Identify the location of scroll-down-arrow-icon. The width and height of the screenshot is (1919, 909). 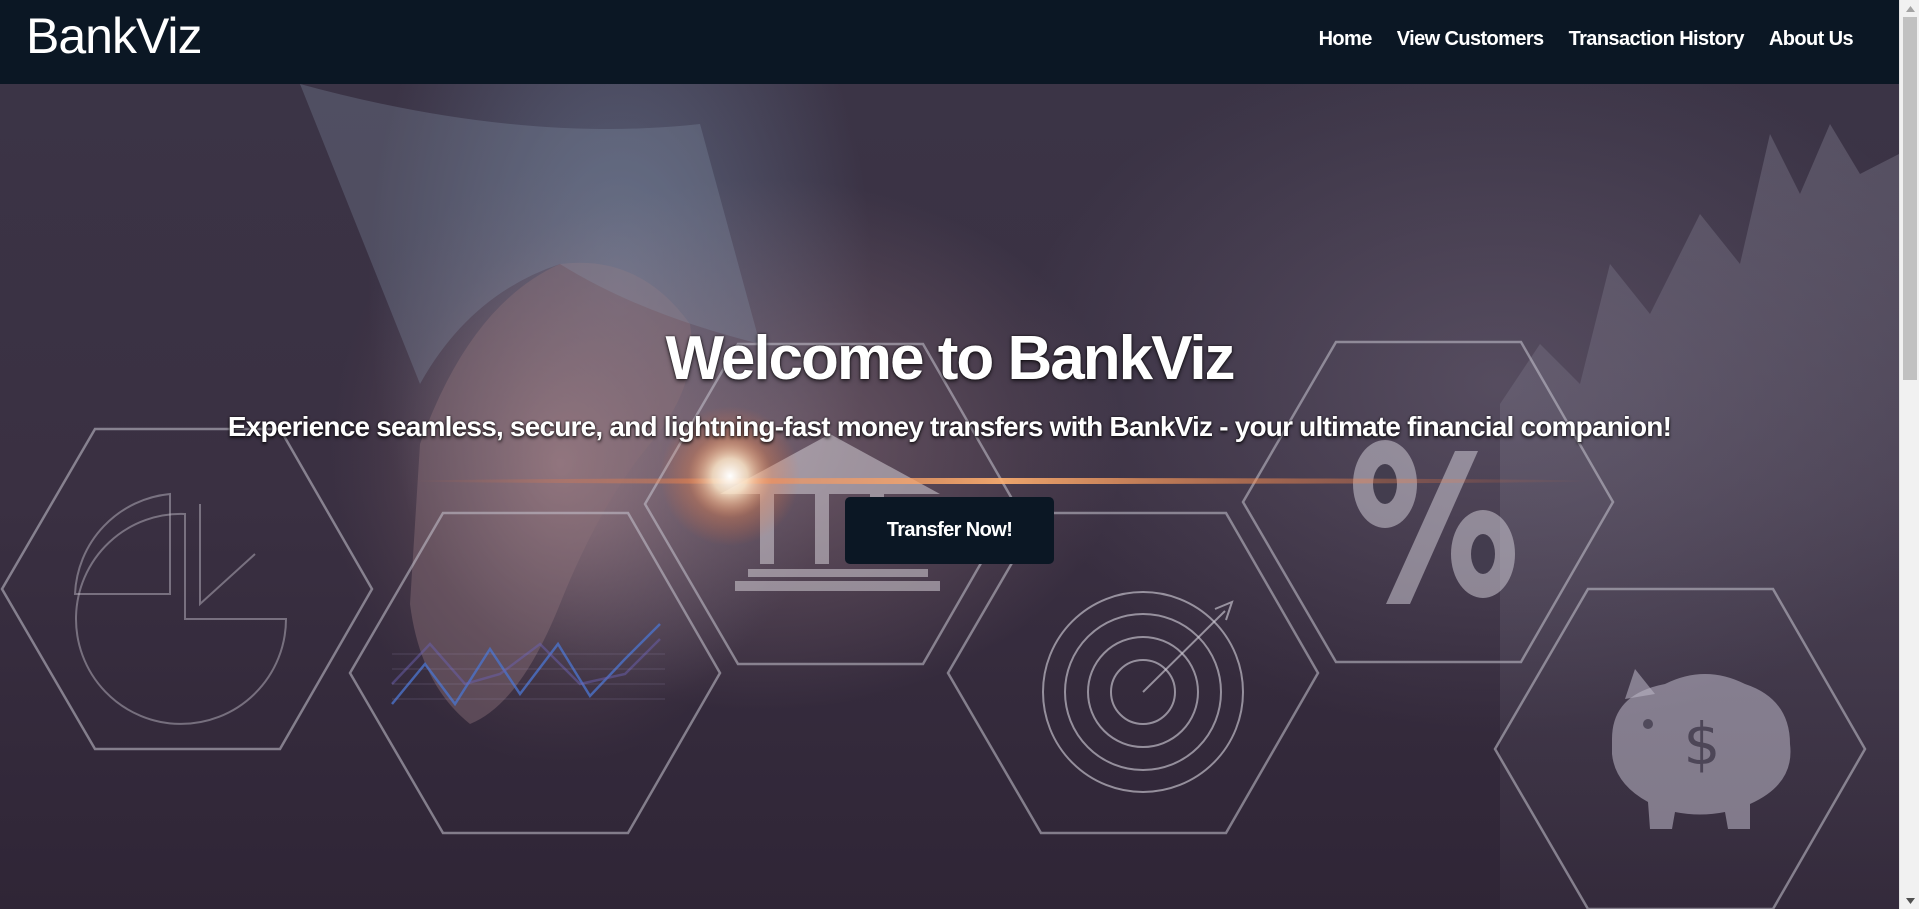
(1909, 900).